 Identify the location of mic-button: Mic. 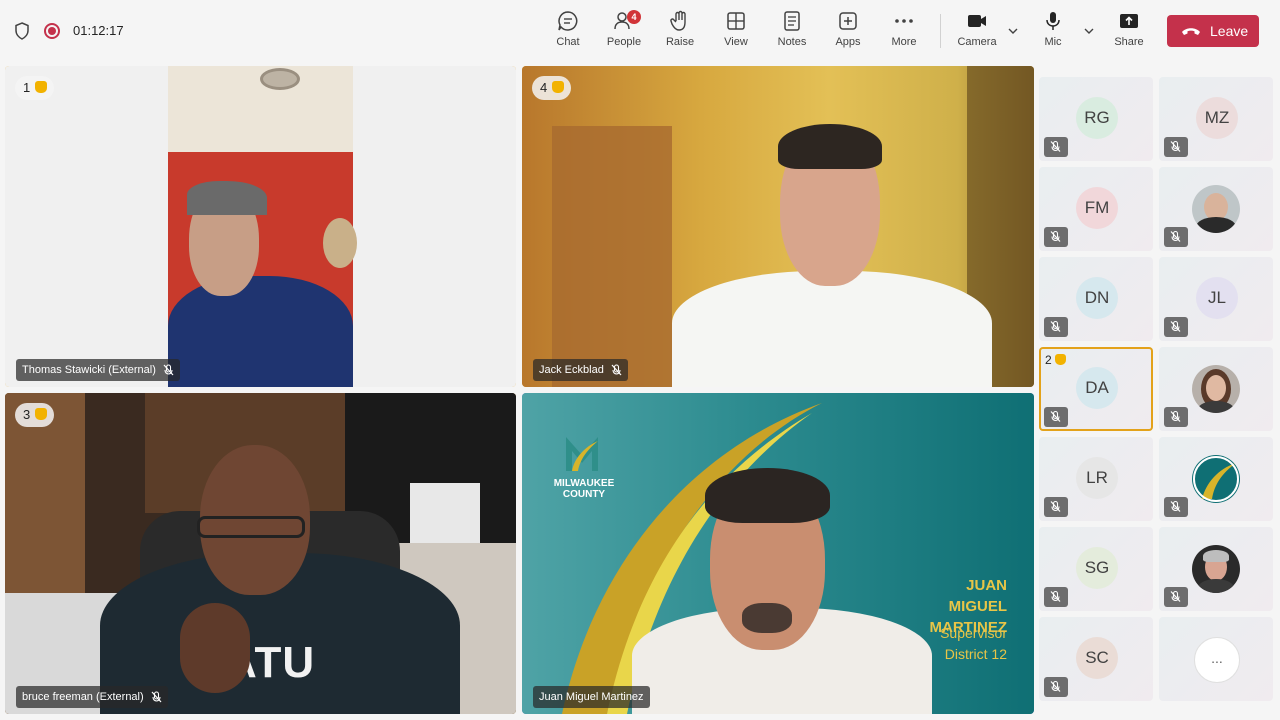
(1053, 32).